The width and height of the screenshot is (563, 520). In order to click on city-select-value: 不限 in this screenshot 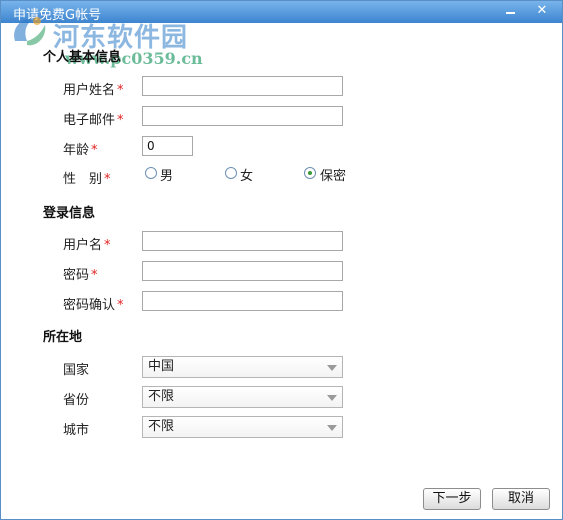, I will do `click(161, 426)`.